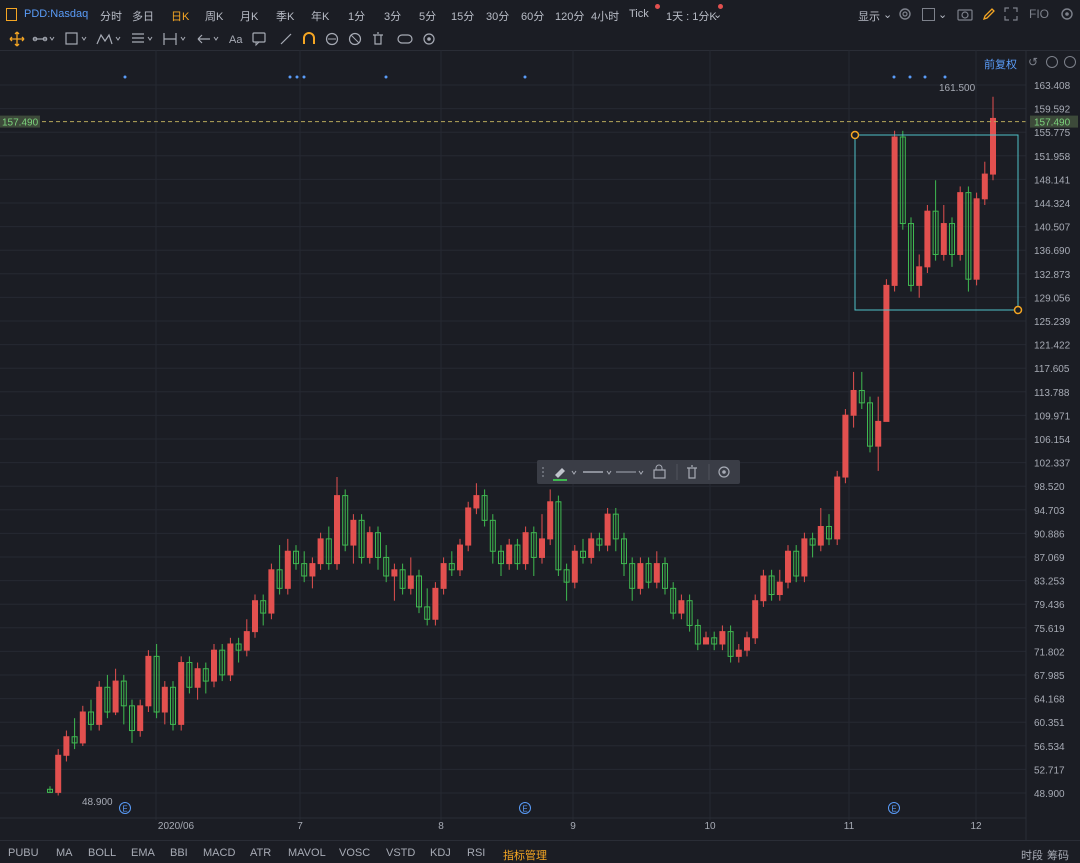  I want to click on indicator-tab: VOSC, so click(354, 853).